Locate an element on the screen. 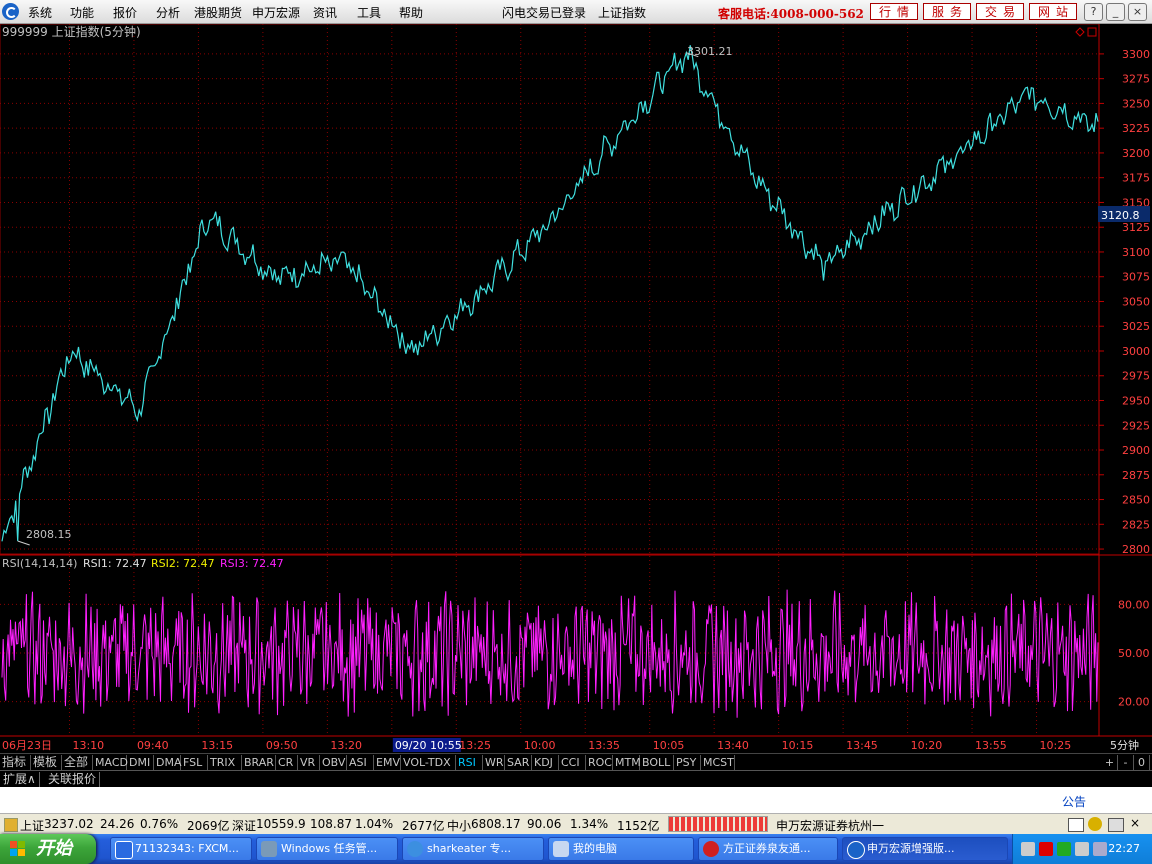 The width and height of the screenshot is (1152, 864). indicator-tab-mcst: MCST is located at coordinates (718, 762).